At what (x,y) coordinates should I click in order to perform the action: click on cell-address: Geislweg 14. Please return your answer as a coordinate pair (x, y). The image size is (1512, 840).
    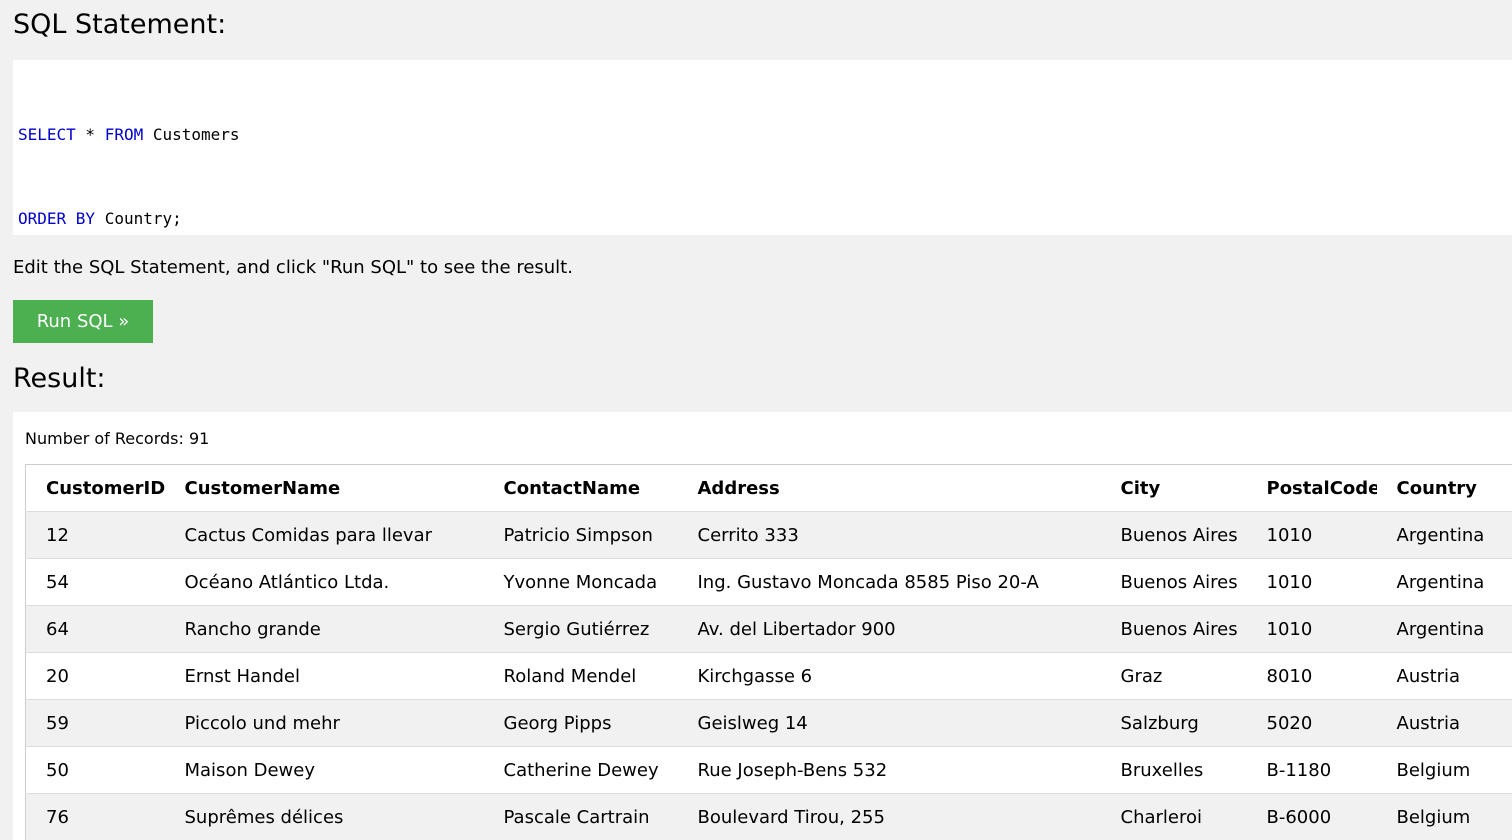
    Looking at the image, I should click on (889, 723).